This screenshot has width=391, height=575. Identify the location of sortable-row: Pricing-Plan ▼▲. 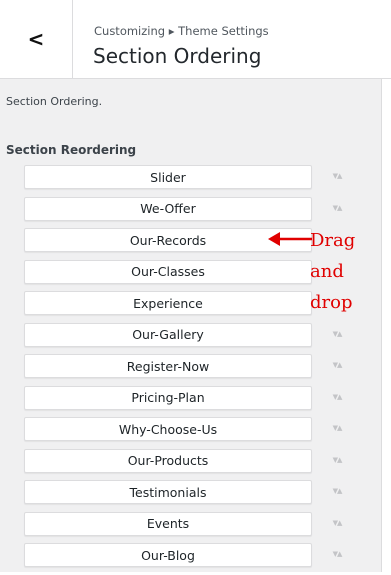
(199, 401).